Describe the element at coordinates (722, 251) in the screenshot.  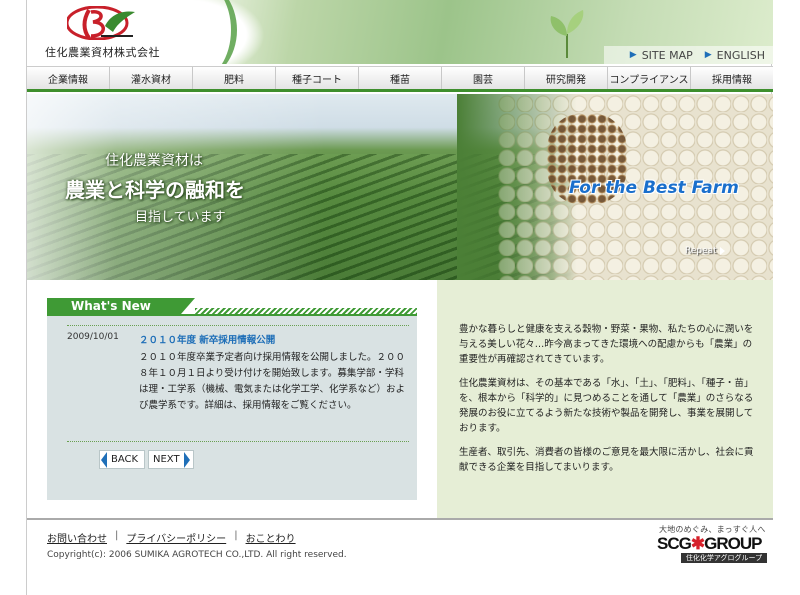
I see `play-icon` at that location.